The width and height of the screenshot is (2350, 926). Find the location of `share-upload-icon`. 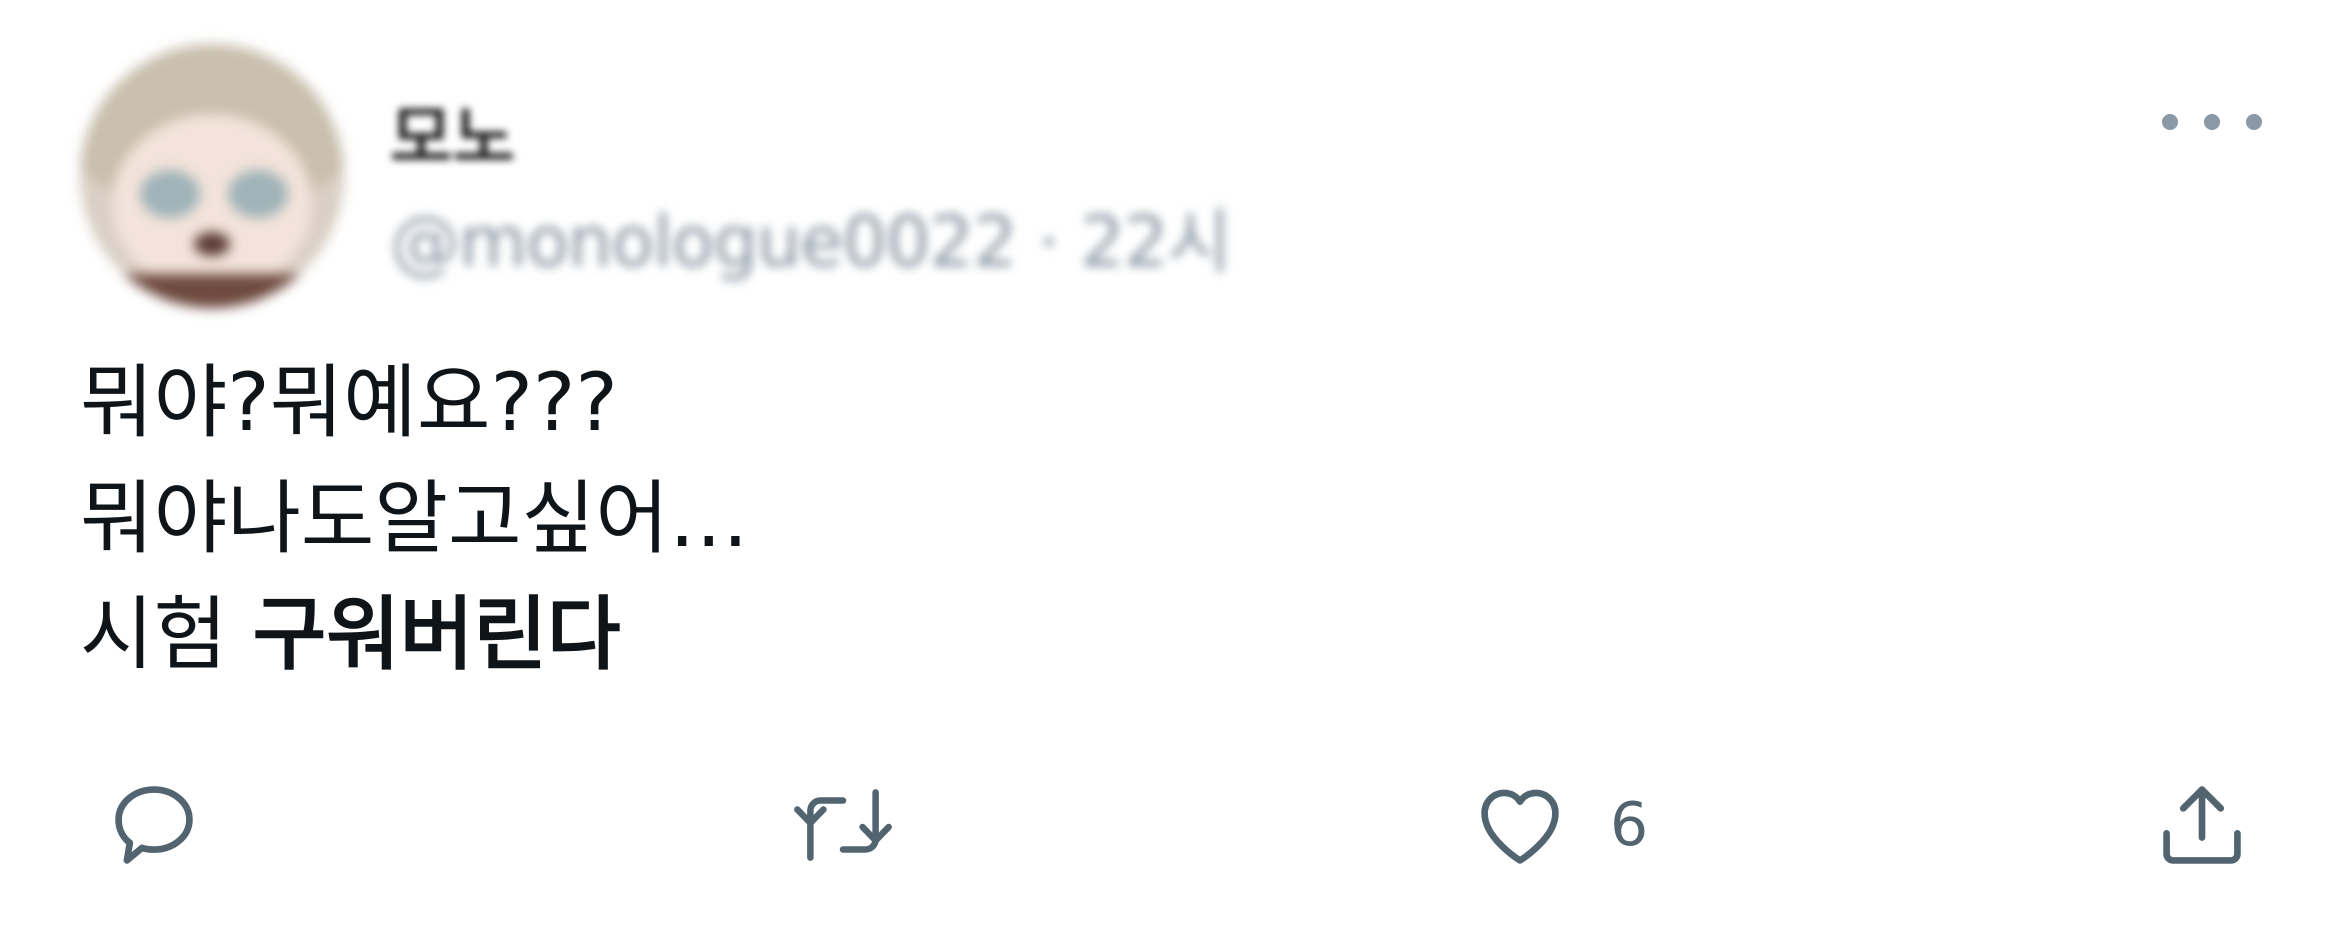

share-upload-icon is located at coordinates (2202, 825).